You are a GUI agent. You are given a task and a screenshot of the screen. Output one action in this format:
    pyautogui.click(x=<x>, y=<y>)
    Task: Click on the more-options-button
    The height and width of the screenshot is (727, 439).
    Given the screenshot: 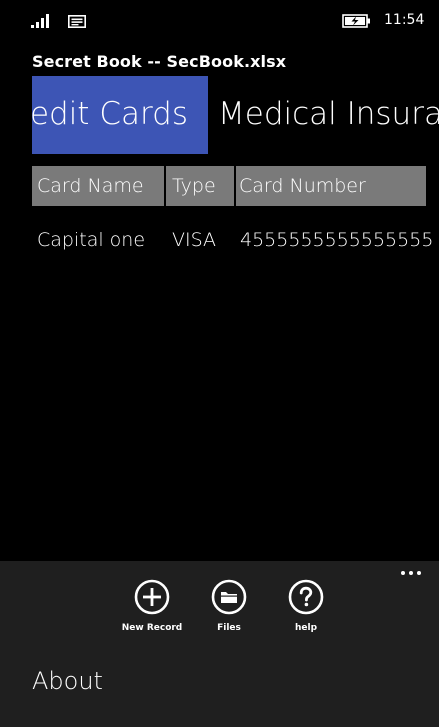 What is the action you would take?
    pyautogui.click(x=413, y=574)
    